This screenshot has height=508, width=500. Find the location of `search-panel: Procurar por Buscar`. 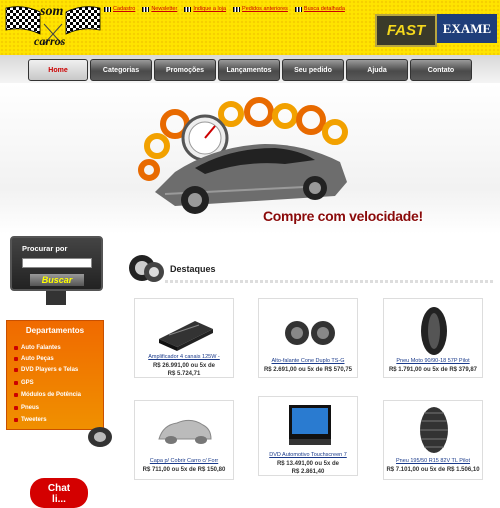

search-panel: Procurar por Buscar is located at coordinates (56, 263).